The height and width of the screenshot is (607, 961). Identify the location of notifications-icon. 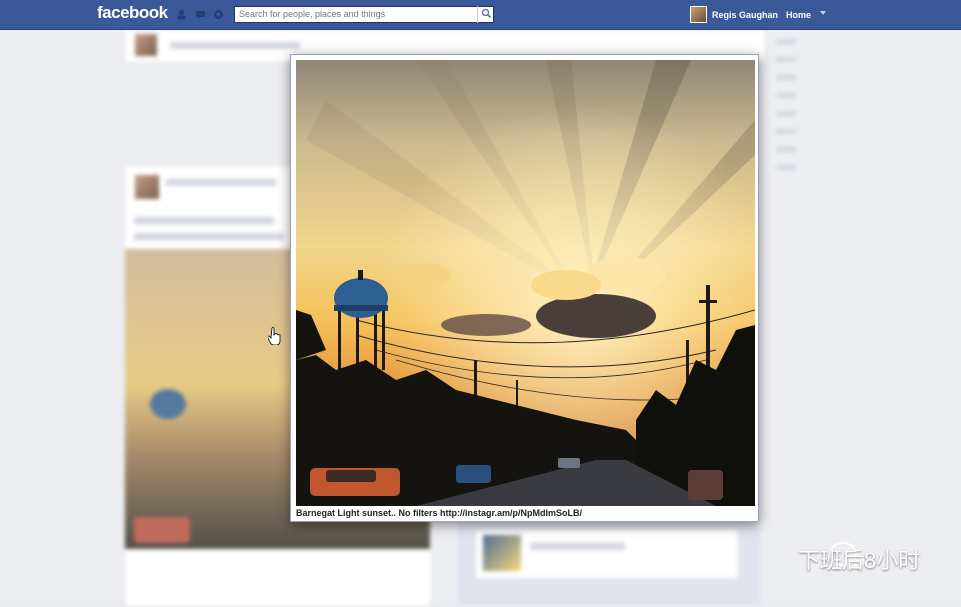
(218, 14).